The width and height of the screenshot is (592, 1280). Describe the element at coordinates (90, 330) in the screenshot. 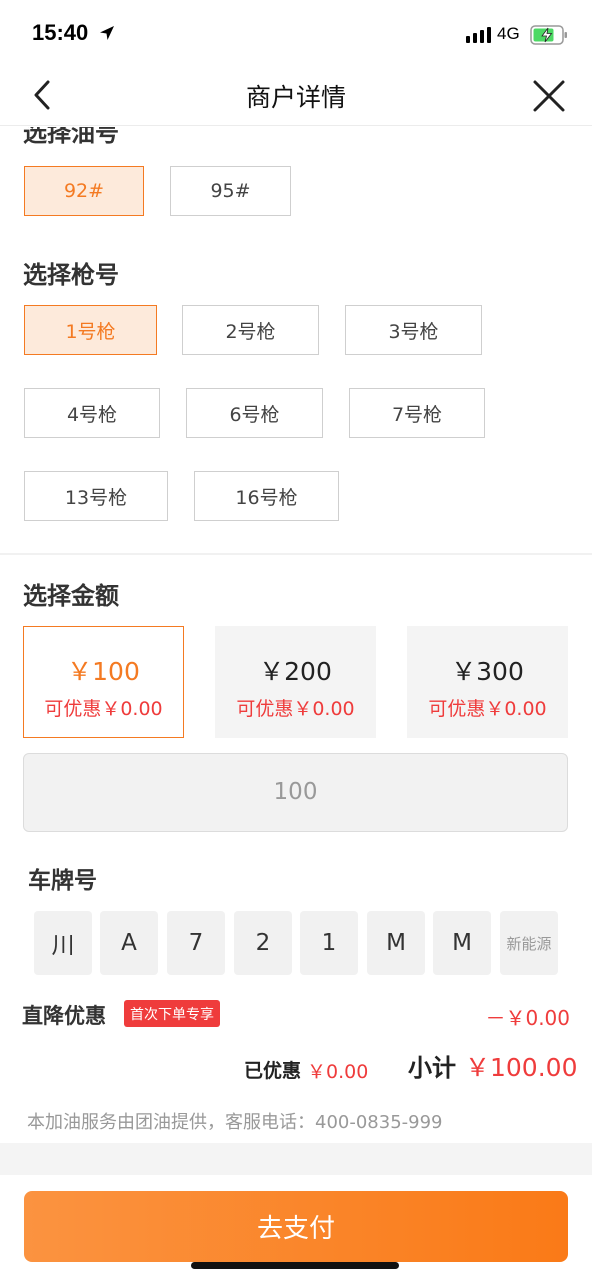

I see `gun-option-1: 1号枪` at that location.